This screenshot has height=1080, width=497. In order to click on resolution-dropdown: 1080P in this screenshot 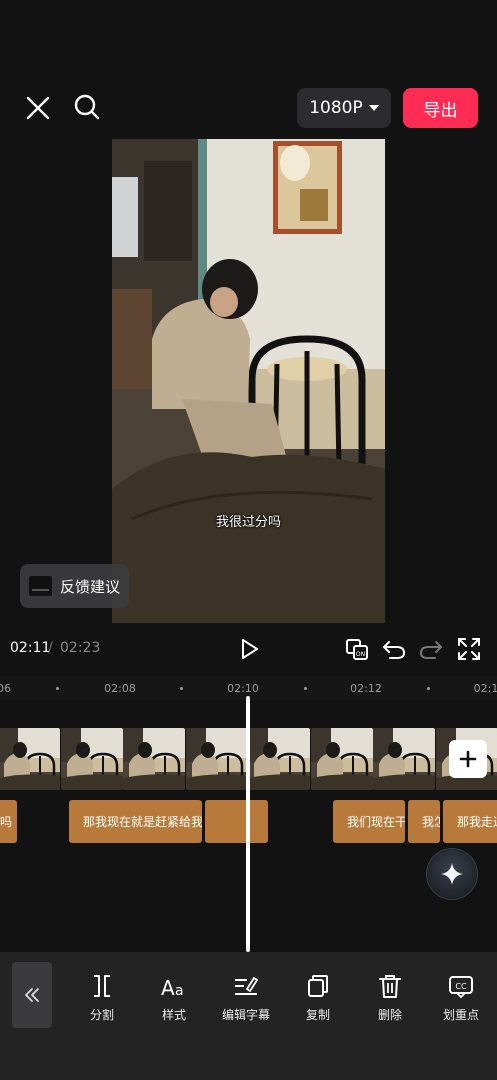, I will do `click(344, 108)`.